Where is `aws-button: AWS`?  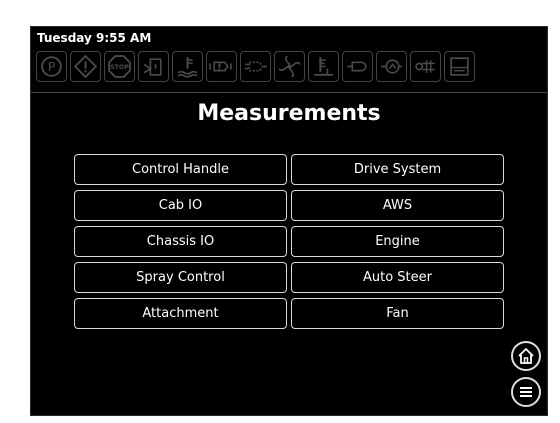
aws-button: AWS is located at coordinates (397, 205).